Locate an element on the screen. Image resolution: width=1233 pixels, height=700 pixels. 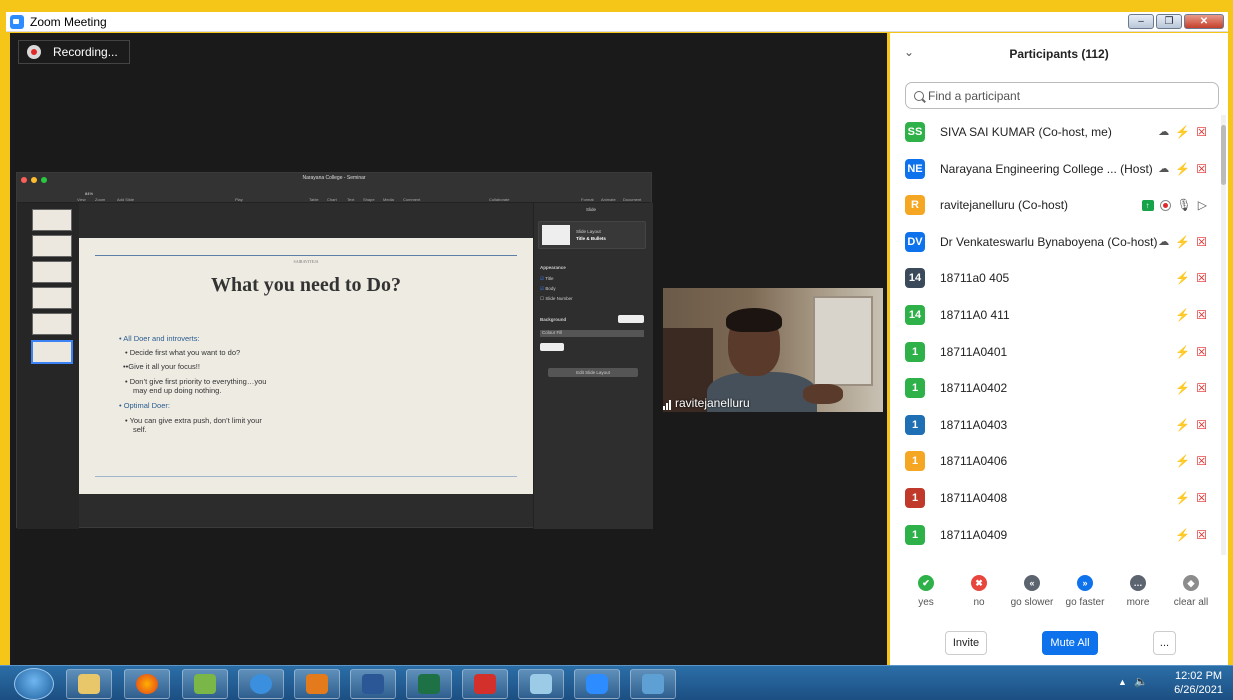
volume-icon: 🔈 is located at coordinates (1141, 681).